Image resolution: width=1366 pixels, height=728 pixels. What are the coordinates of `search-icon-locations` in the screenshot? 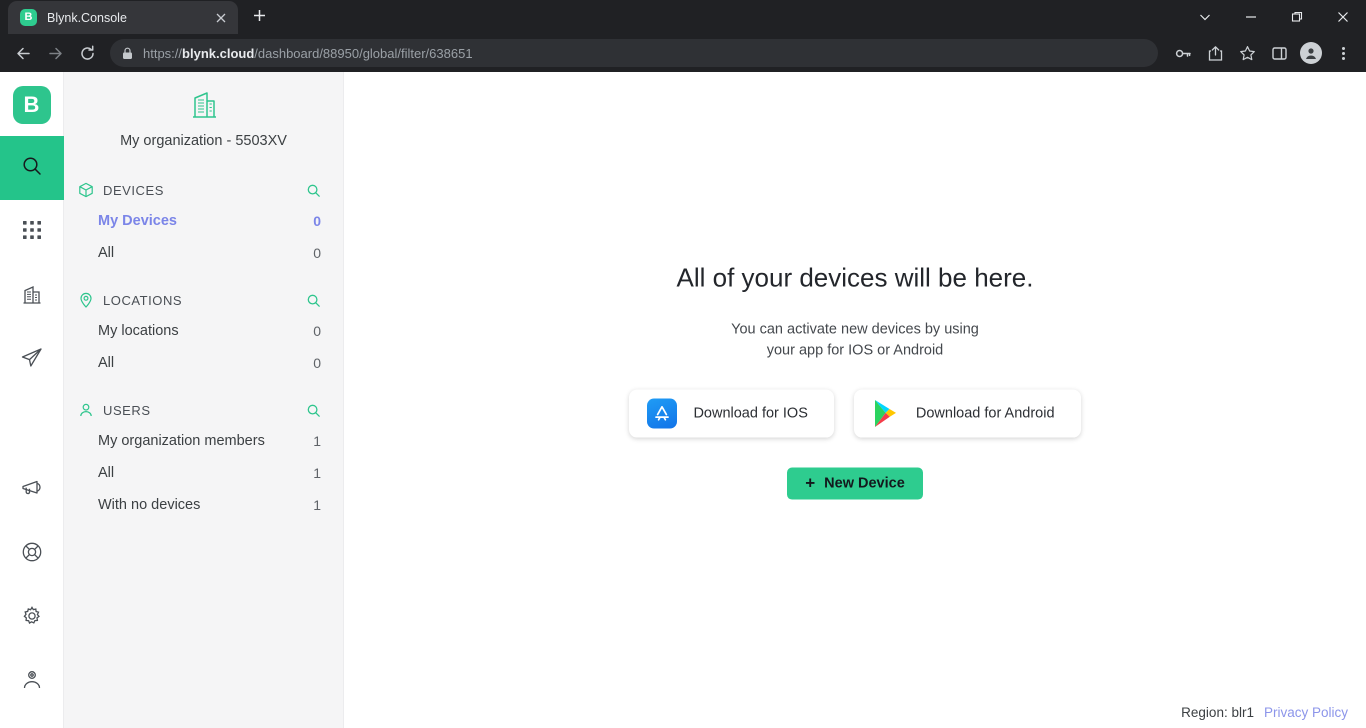 It's located at (313, 300).